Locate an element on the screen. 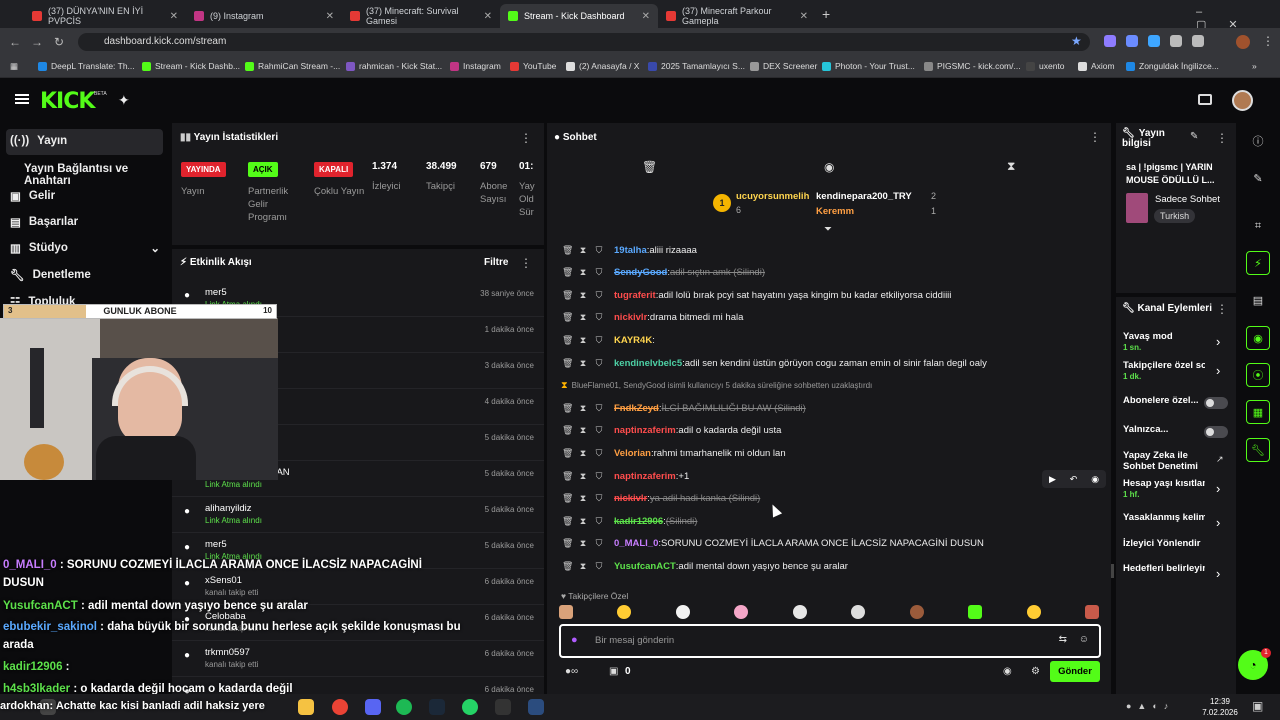  chat-username: KAYR4K is located at coordinates (633, 340).